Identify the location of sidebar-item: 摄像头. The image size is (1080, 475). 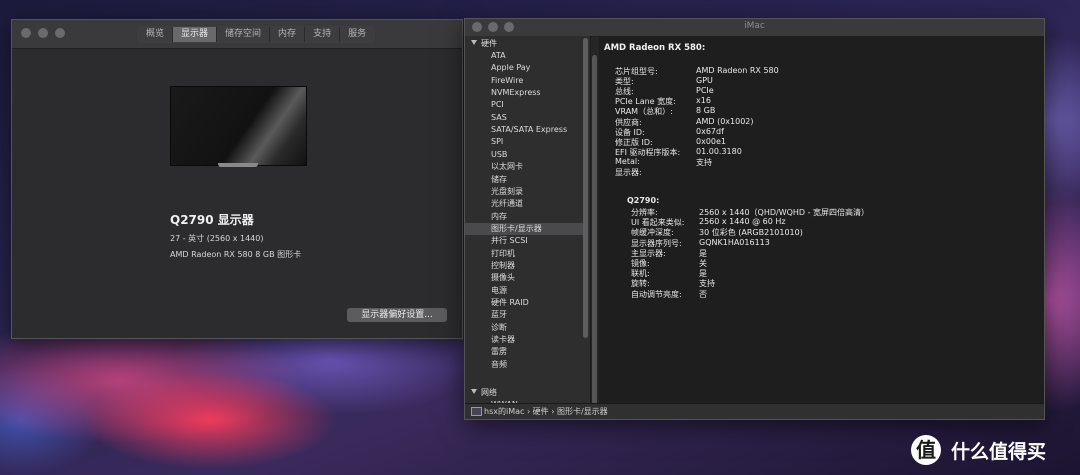
(524, 278).